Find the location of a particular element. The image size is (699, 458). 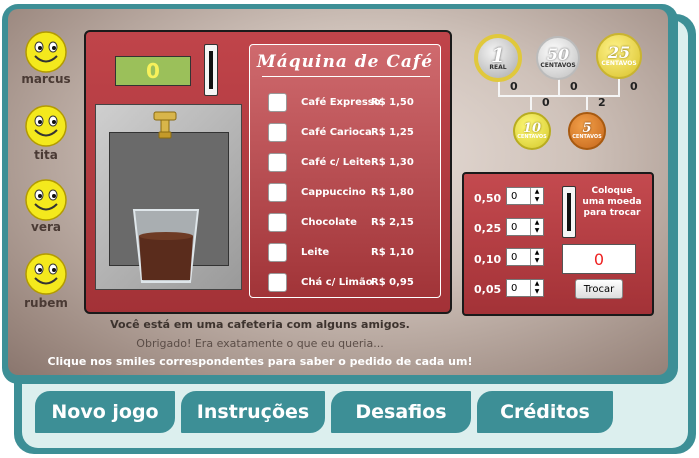

menu-item-price: R$ 2,15 is located at coordinates (392, 222).